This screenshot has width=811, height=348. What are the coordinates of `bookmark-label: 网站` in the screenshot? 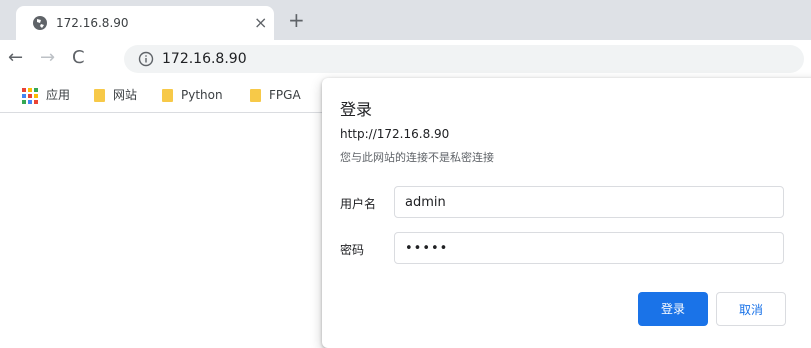 It's located at (125, 95).